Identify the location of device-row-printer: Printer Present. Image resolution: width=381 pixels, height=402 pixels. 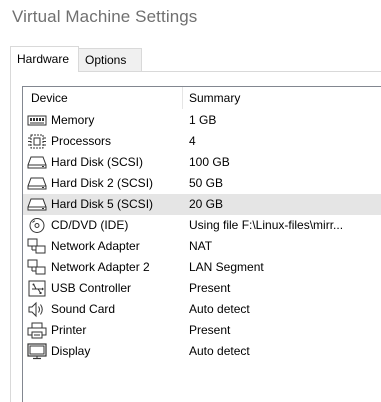
(202, 330).